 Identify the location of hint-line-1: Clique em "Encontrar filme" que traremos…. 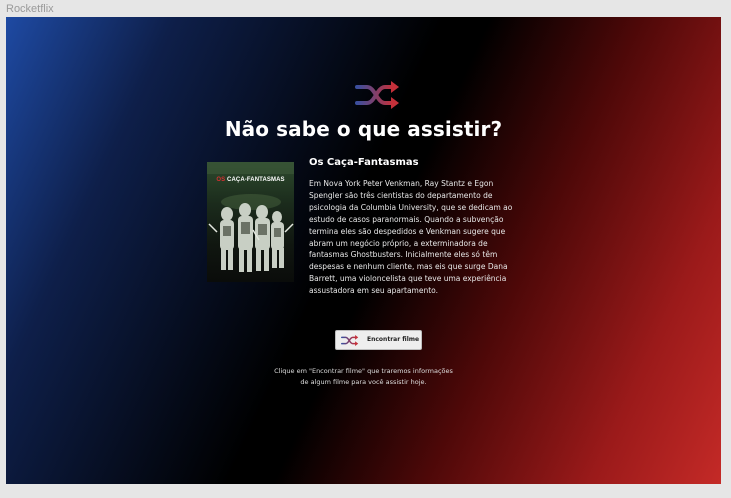
(363, 371).